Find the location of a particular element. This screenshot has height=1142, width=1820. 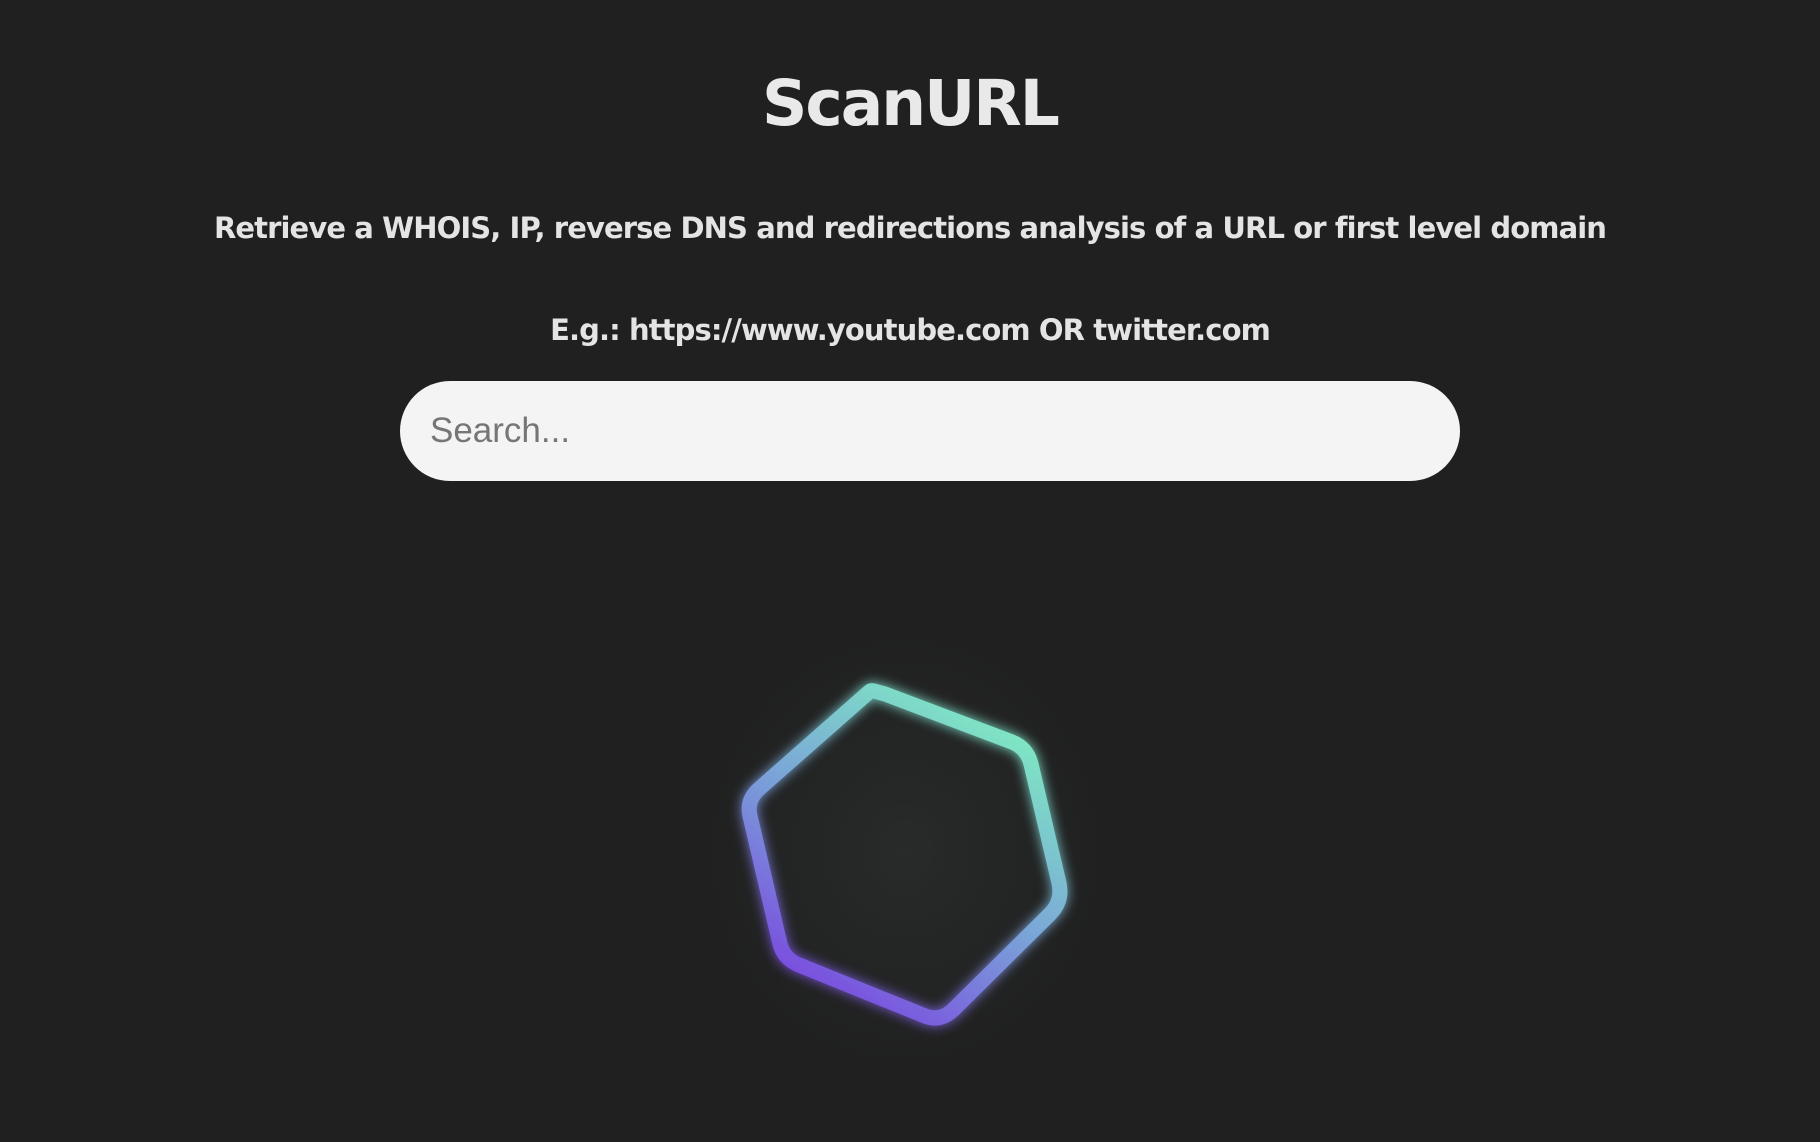

search-input is located at coordinates (930, 431).